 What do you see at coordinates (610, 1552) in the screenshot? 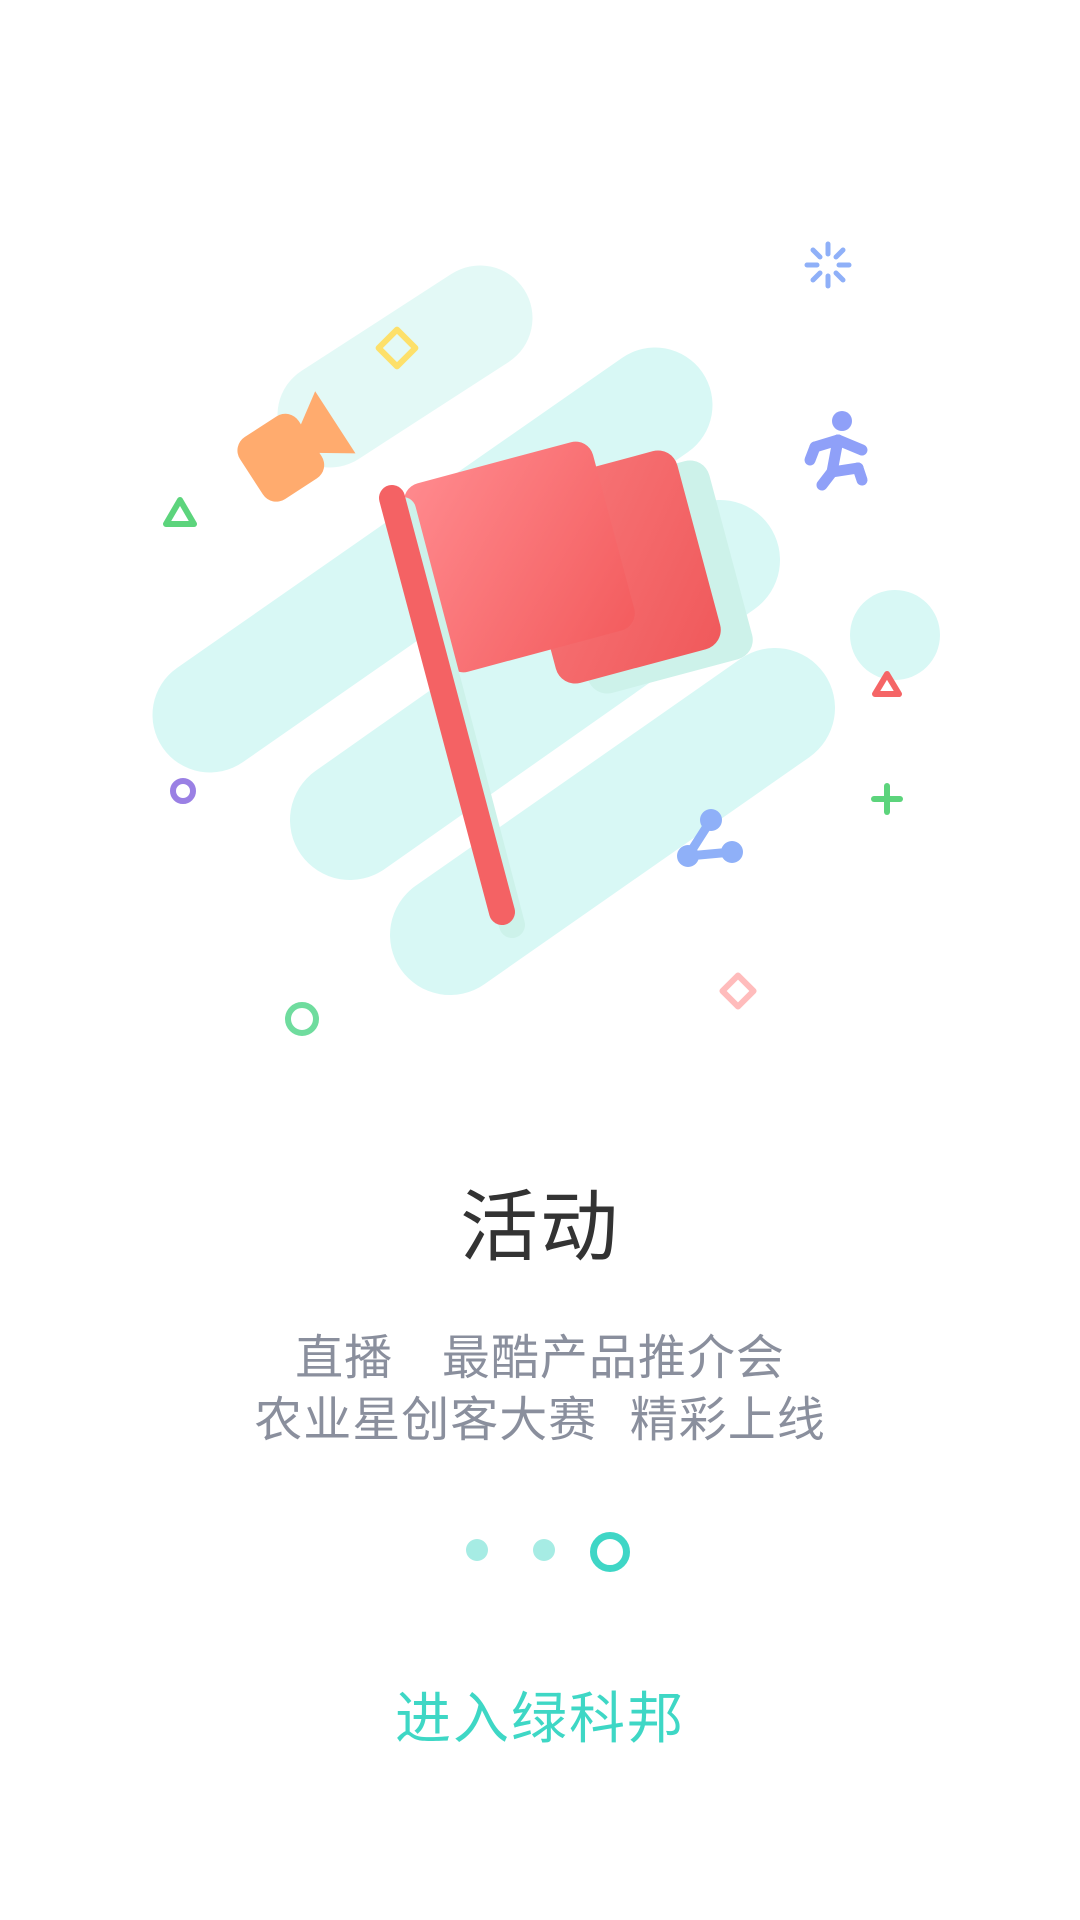
I see `page-dot-3-active` at bounding box center [610, 1552].